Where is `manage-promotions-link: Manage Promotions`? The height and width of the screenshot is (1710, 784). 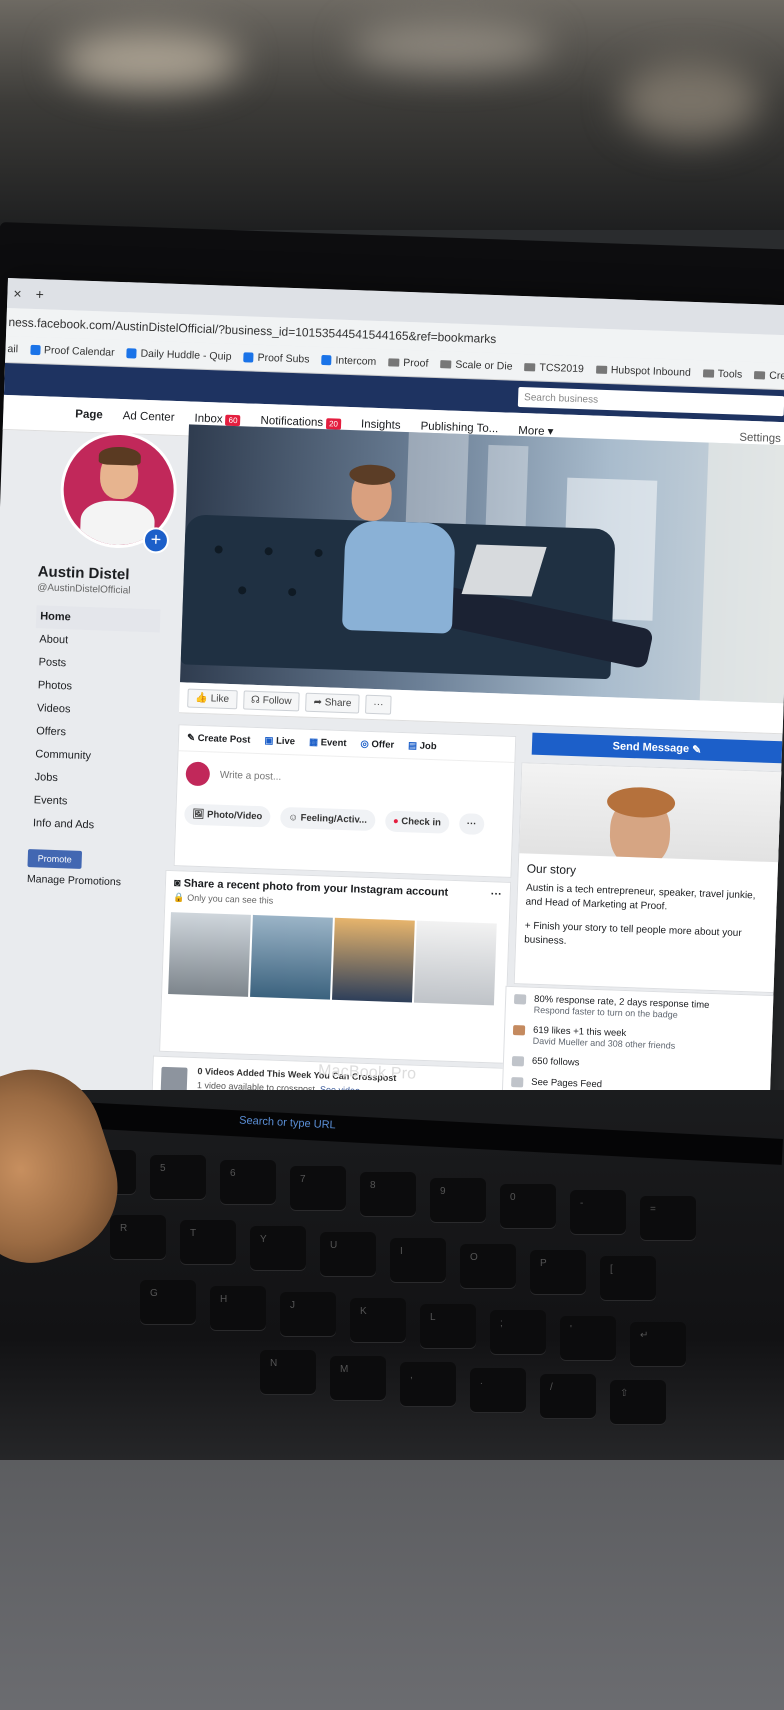
manage-promotions-link: Manage Promotions is located at coordinates (97, 881).